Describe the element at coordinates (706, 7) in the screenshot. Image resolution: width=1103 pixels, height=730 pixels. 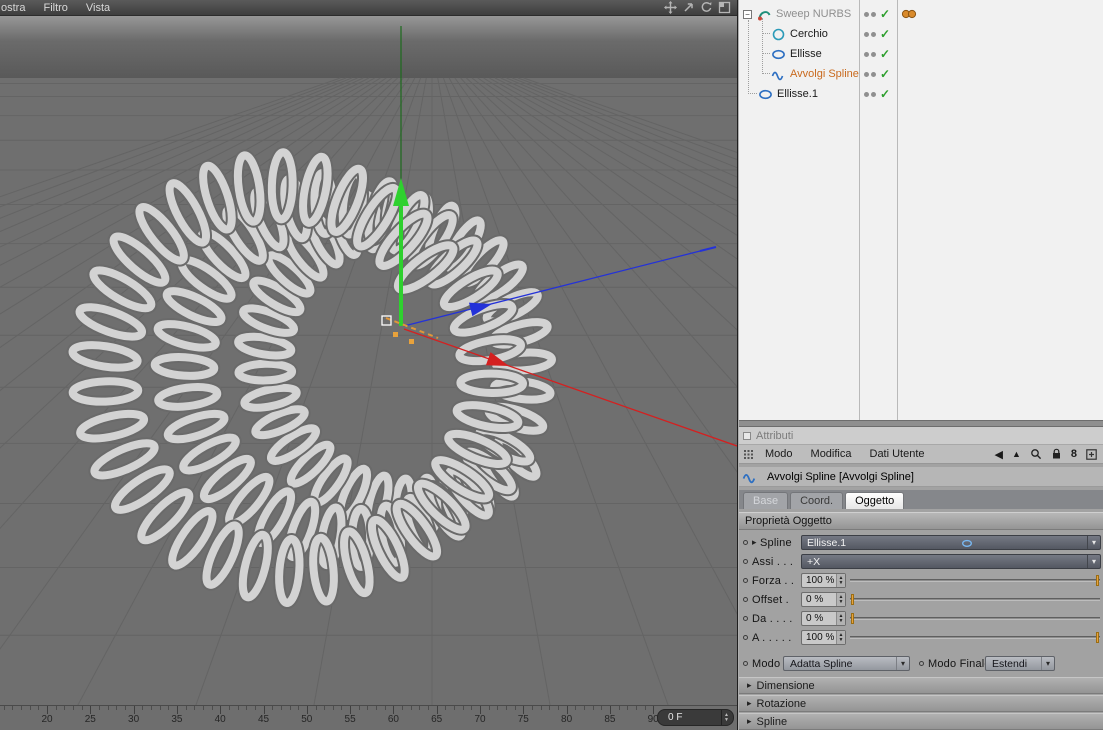
I see `rotate-icon` at that location.